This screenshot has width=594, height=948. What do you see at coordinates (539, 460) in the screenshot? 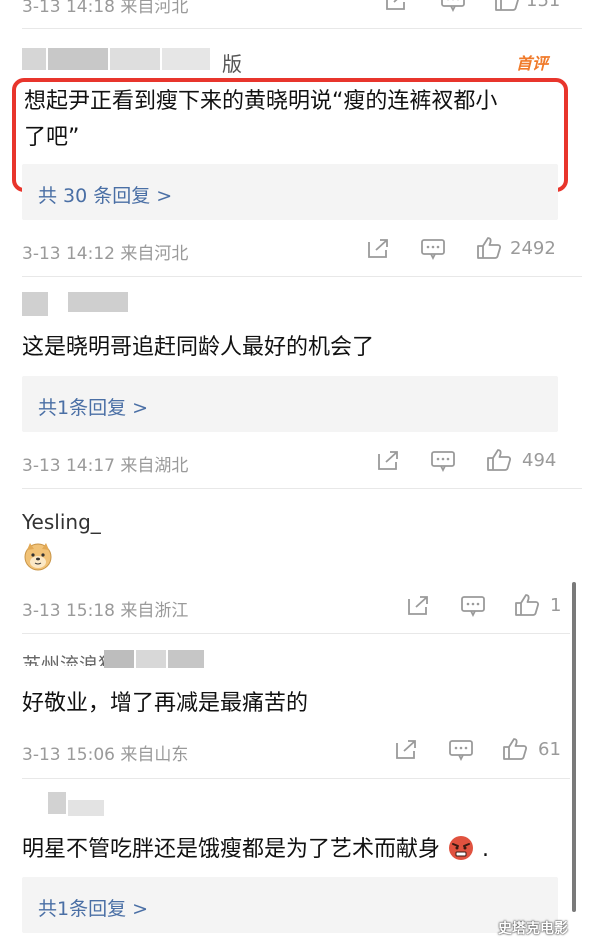
I see `like-count: 494` at bounding box center [539, 460].